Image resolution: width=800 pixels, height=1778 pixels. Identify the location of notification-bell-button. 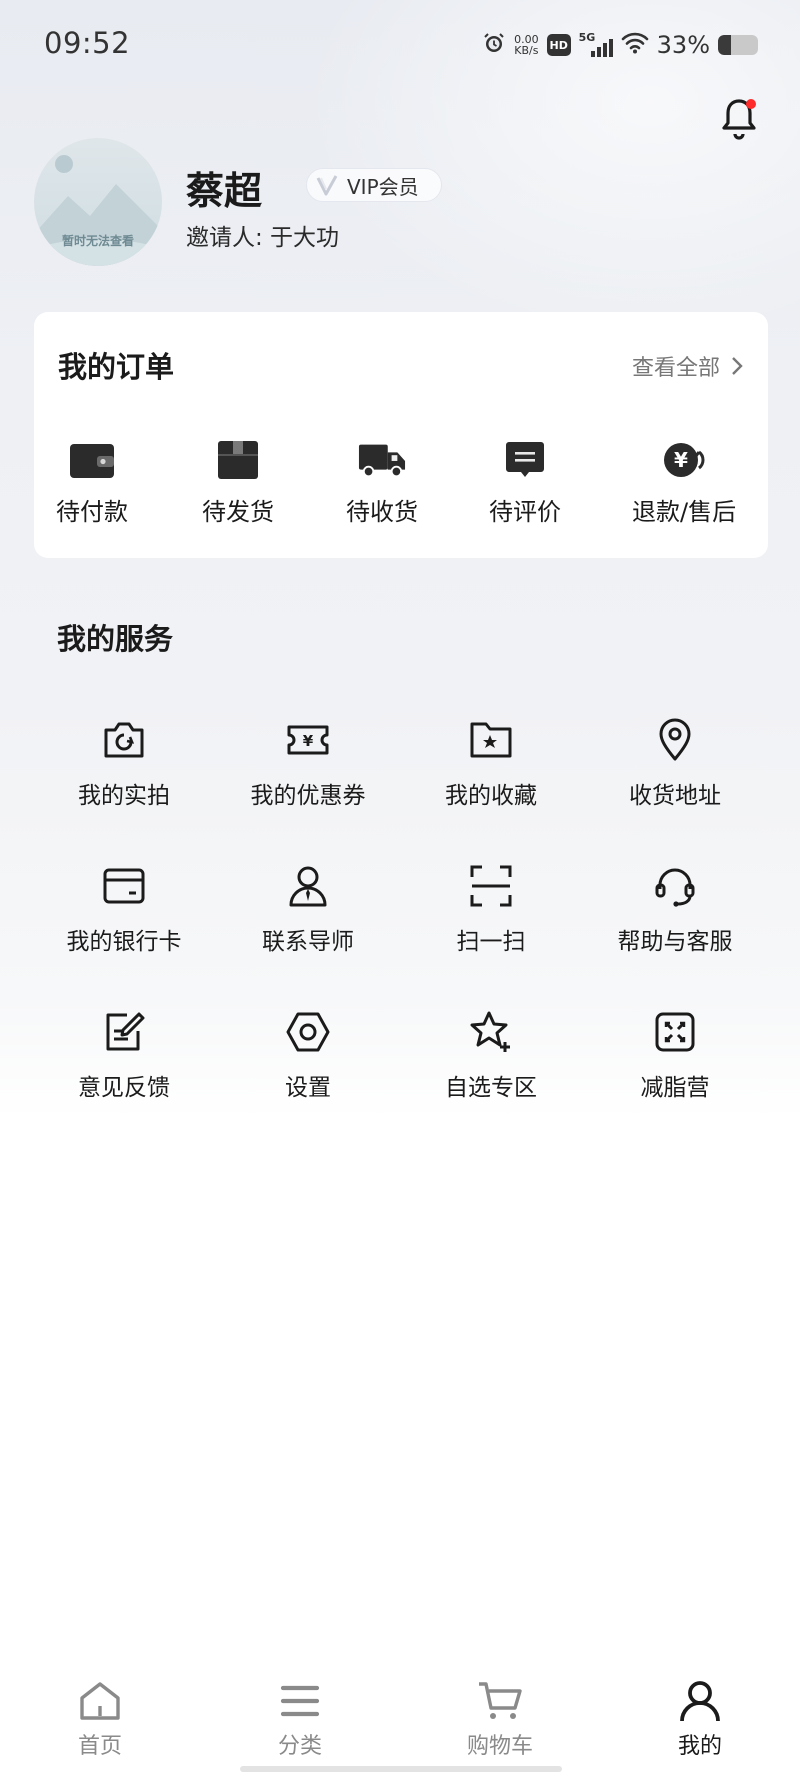
(739, 119).